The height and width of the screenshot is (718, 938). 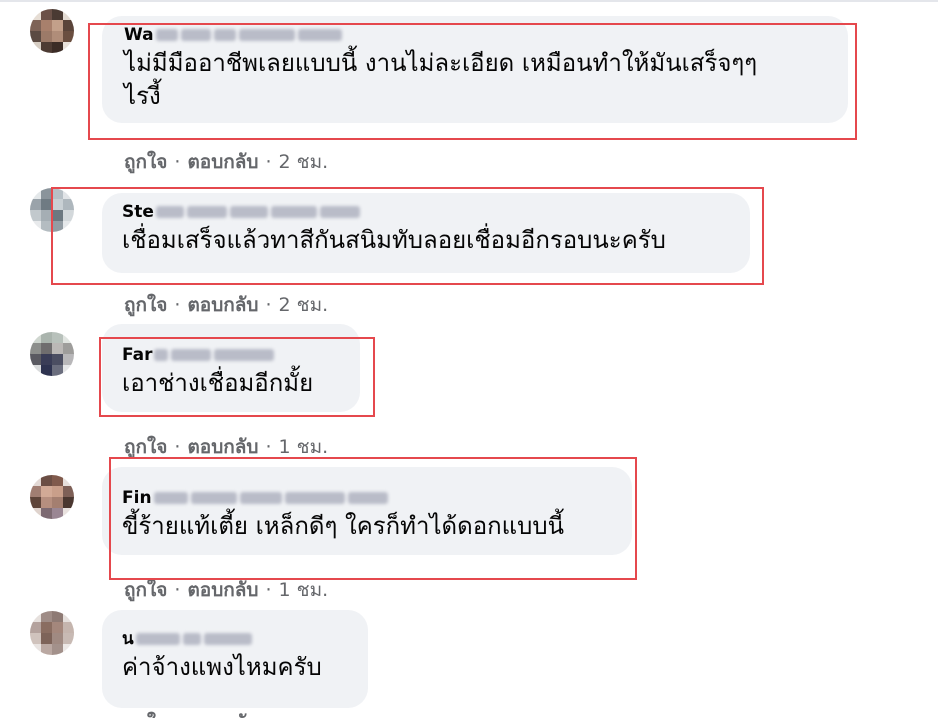 I want to click on comment-text: เอาช่างเชื่อมอีกมั้ย, so click(x=218, y=383).